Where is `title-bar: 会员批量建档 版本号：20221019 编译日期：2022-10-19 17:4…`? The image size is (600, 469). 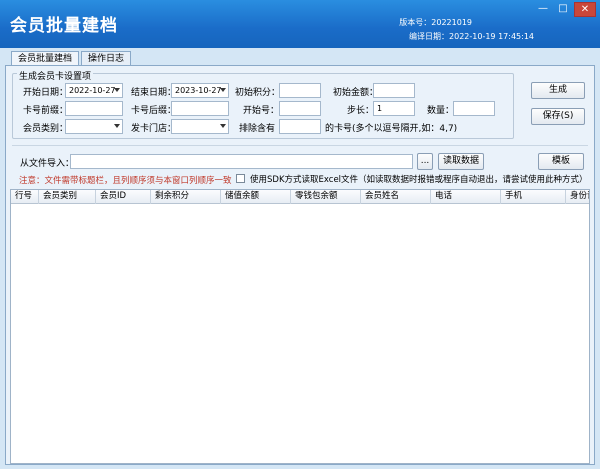 title-bar: 会员批量建档 版本号：20221019 编译日期：2022-10-19 17:4… is located at coordinates (300, 24).